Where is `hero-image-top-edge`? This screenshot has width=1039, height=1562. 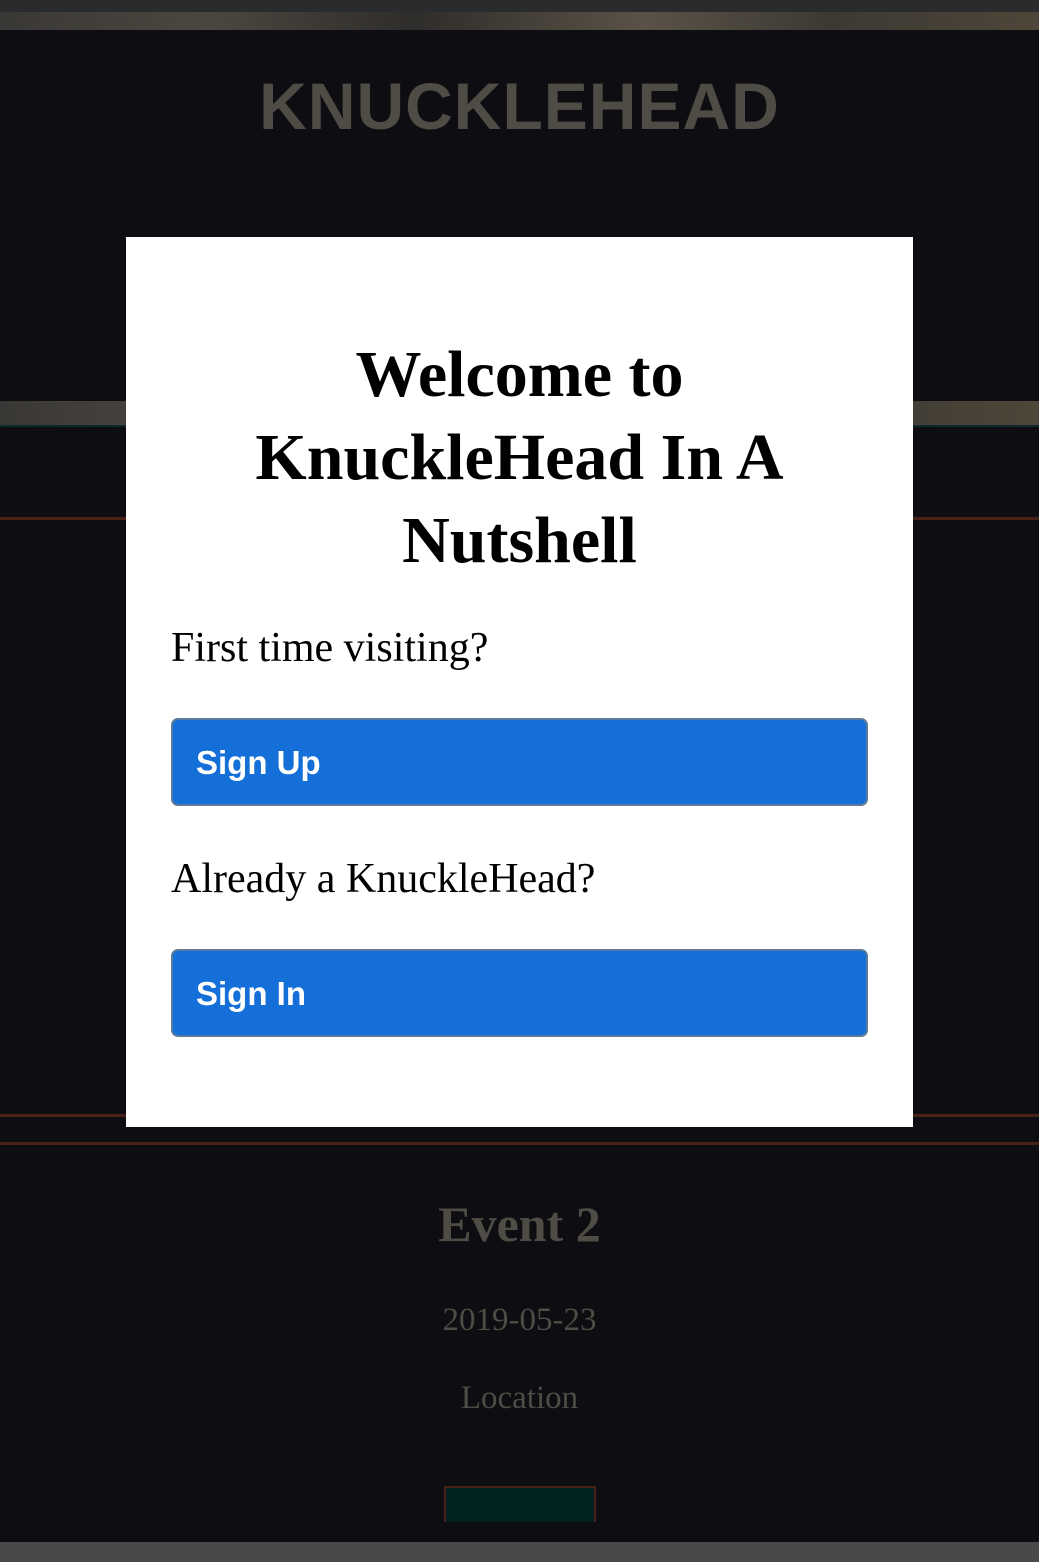
hero-image-top-edge is located at coordinates (519, 21).